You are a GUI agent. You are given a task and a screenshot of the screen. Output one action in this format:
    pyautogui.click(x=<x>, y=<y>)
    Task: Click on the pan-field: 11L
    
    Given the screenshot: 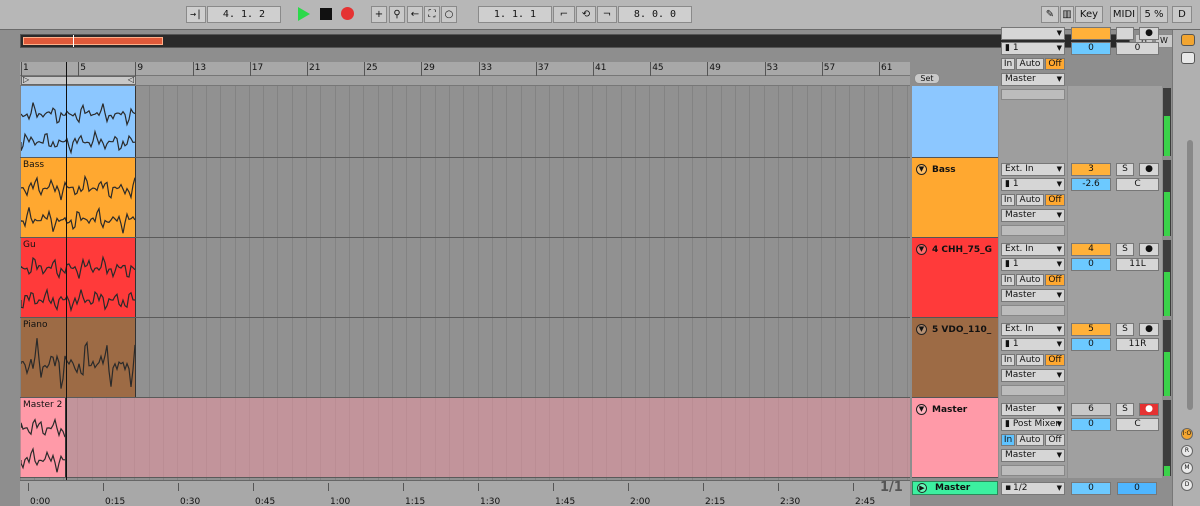 What is the action you would take?
    pyautogui.click(x=1137, y=264)
    